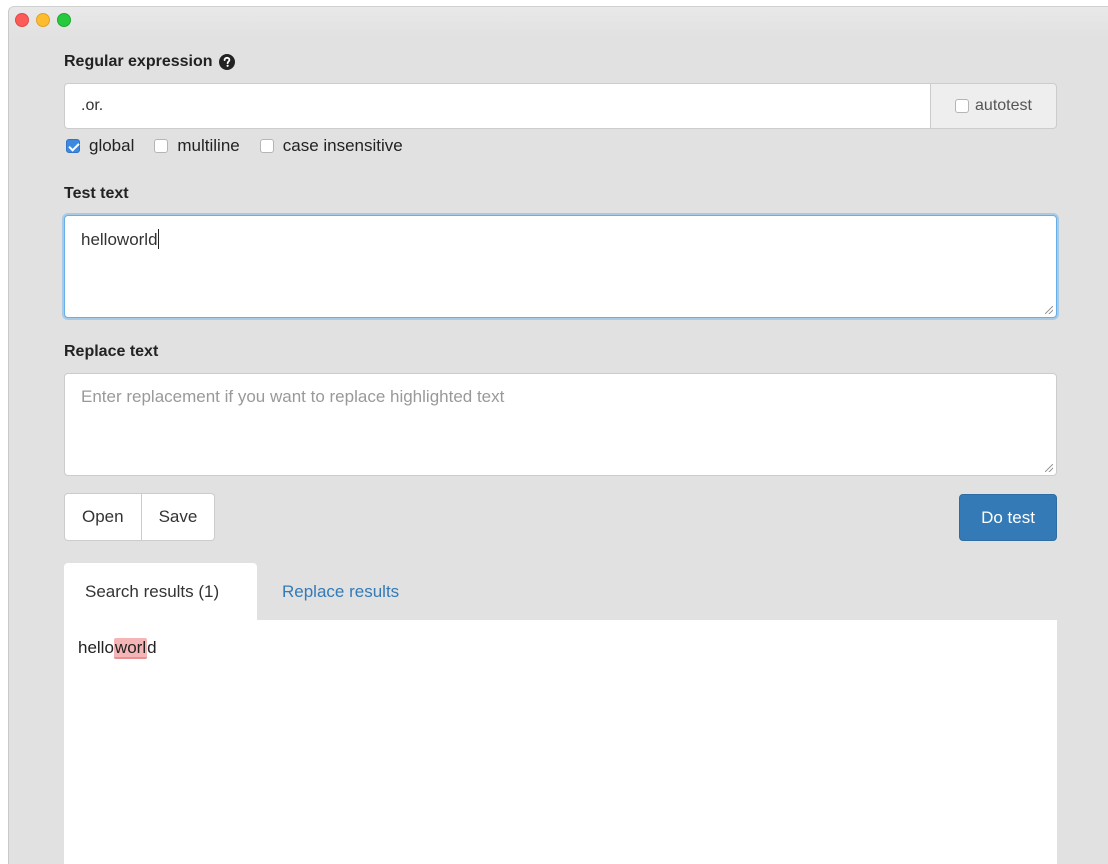 The image size is (1108, 864). What do you see at coordinates (158, 239) in the screenshot?
I see `text-cursor` at bounding box center [158, 239].